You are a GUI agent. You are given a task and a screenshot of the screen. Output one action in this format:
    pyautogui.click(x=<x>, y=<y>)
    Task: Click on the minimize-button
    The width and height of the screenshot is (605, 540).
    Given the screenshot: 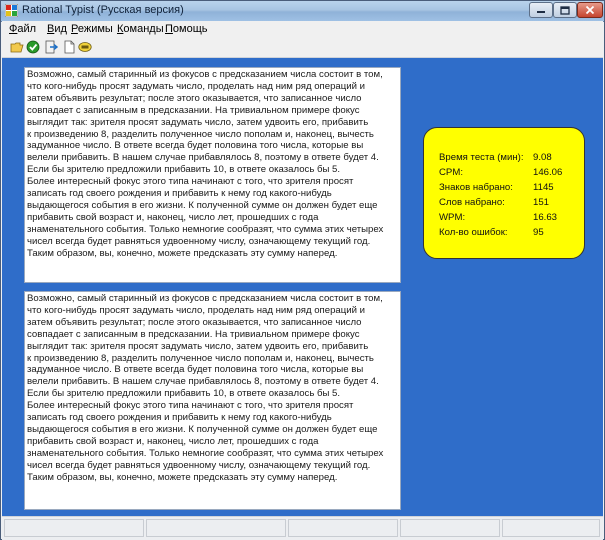 What is the action you would take?
    pyautogui.click(x=541, y=10)
    